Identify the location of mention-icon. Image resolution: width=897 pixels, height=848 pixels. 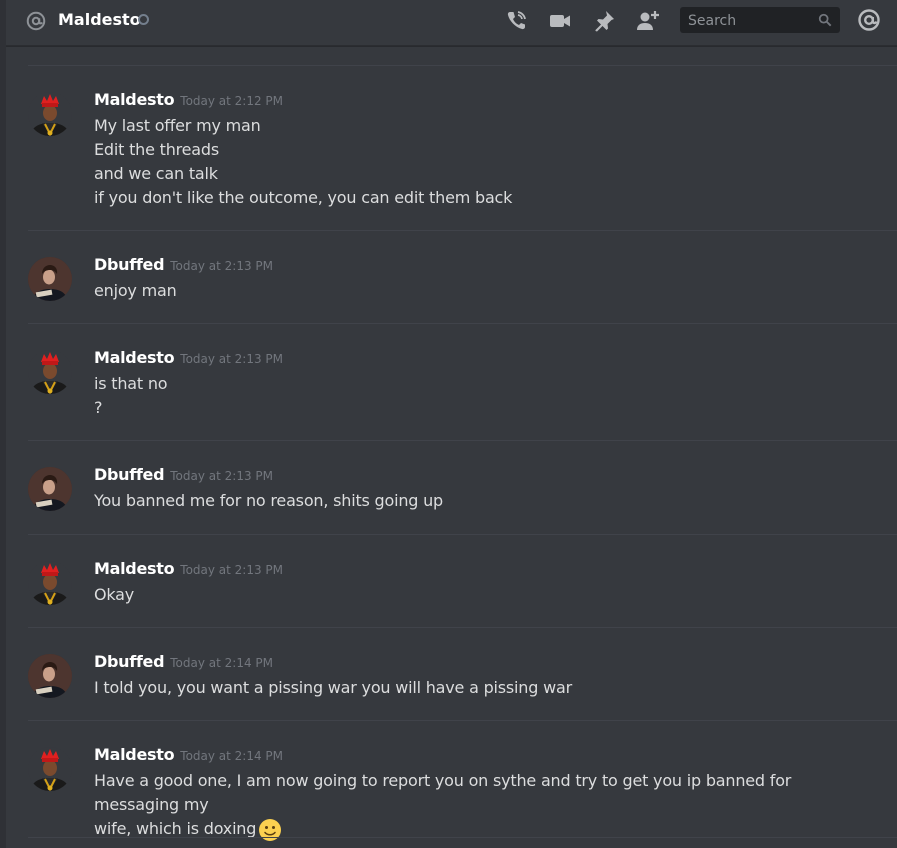
(869, 20).